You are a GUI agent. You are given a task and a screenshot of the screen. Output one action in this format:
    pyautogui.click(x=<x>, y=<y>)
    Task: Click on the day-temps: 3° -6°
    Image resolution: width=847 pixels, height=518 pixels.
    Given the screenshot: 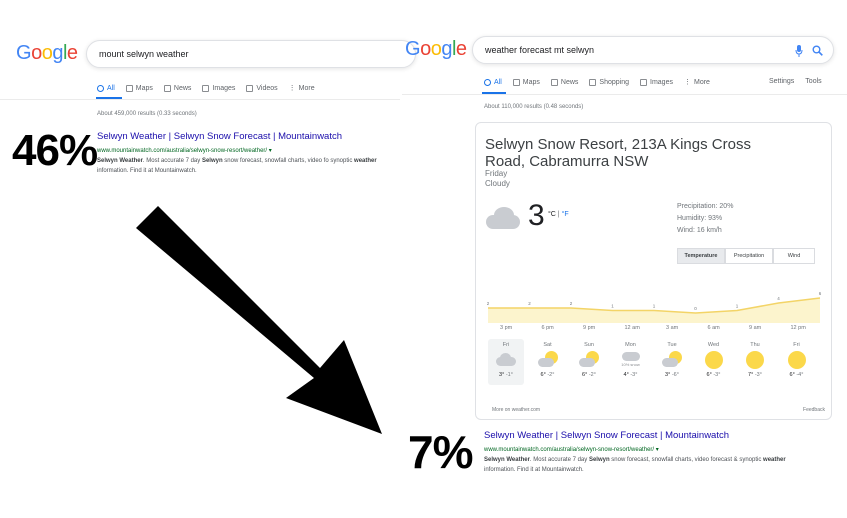 What is the action you would take?
    pyautogui.click(x=672, y=375)
    